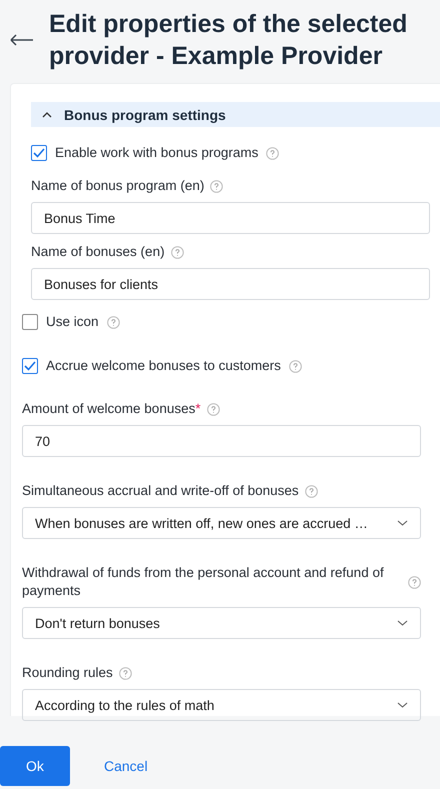 The height and width of the screenshot is (789, 440). What do you see at coordinates (156, 153) in the screenshot?
I see `checkbox-label: Enable work with bonus programs` at bounding box center [156, 153].